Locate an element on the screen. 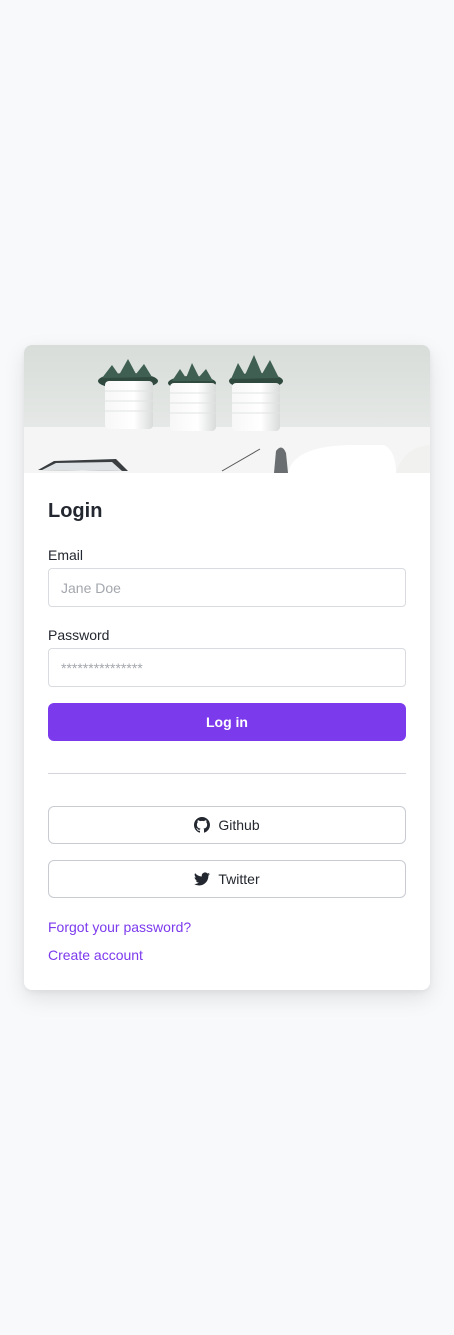  twitter-button: Twitter is located at coordinates (227, 879).